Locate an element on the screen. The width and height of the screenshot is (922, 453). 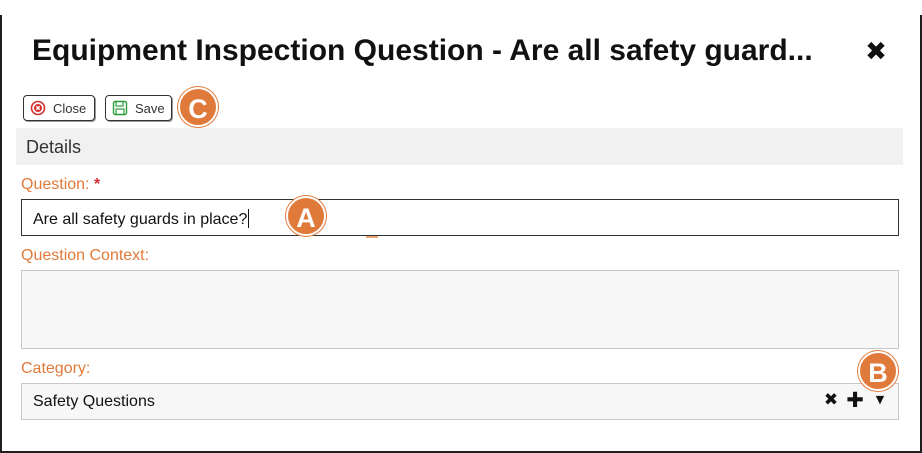
question-input-value: Are all safety guards in place? is located at coordinates (140, 219).